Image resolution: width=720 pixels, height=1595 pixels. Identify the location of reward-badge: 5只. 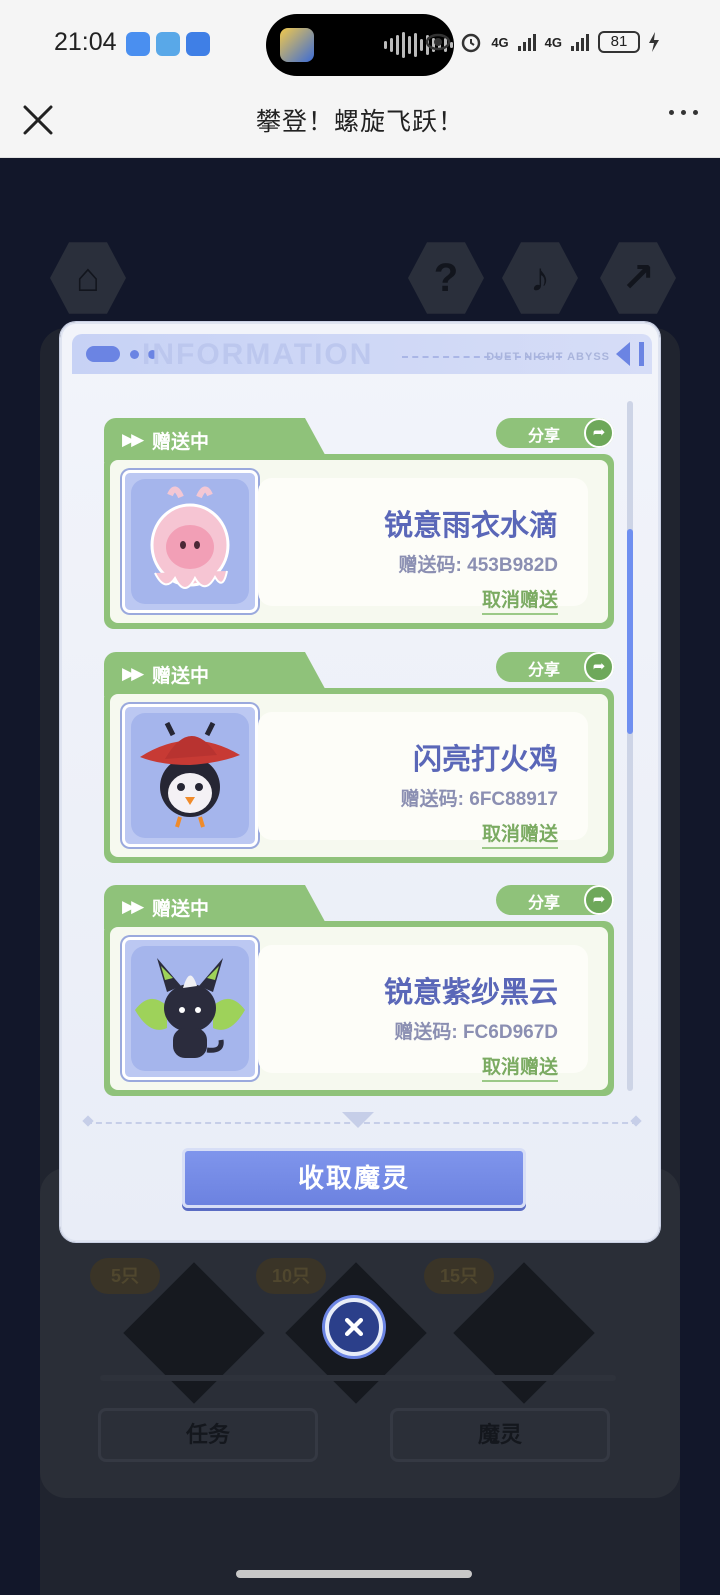
(125, 1276).